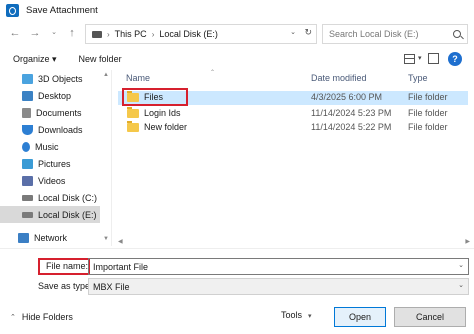 This screenshot has height=334, width=474. I want to click on sidebar-item-local-disk-e: Local Disk (E:), so click(50, 214).